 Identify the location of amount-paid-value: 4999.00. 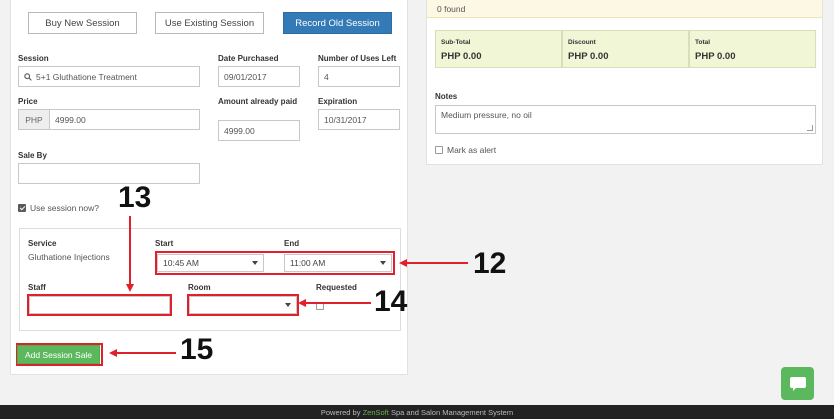
(239, 130).